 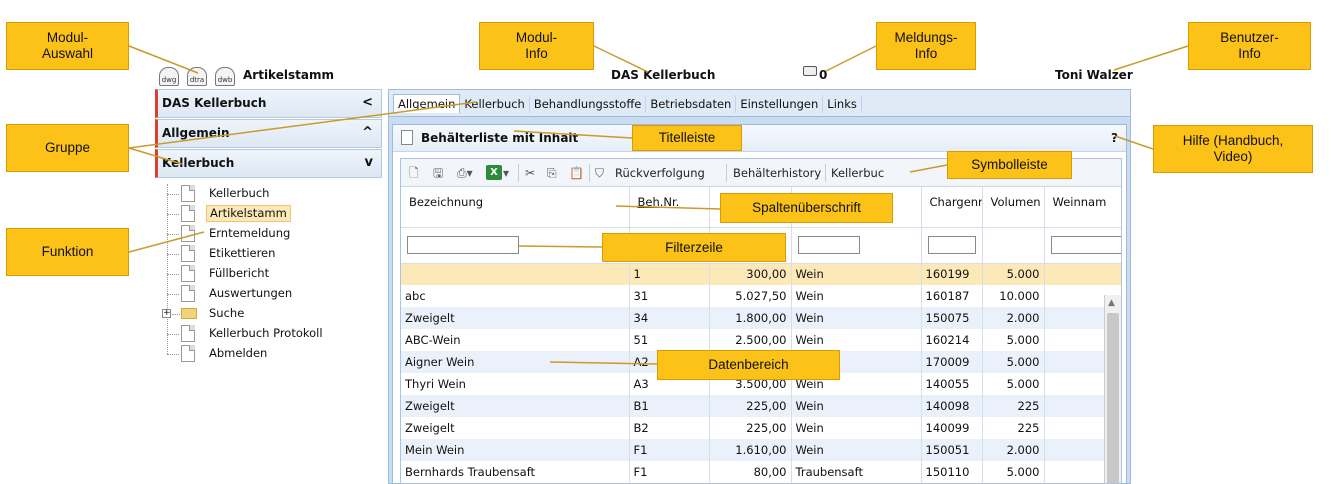 I want to click on callout-funktion: Funktion, so click(x=67, y=252).